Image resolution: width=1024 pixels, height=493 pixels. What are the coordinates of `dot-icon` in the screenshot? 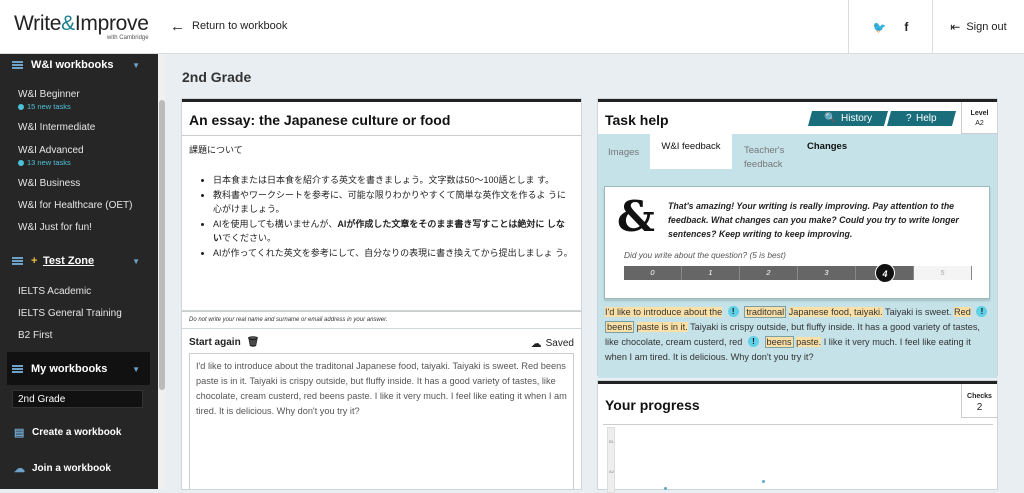 It's located at (21, 106).